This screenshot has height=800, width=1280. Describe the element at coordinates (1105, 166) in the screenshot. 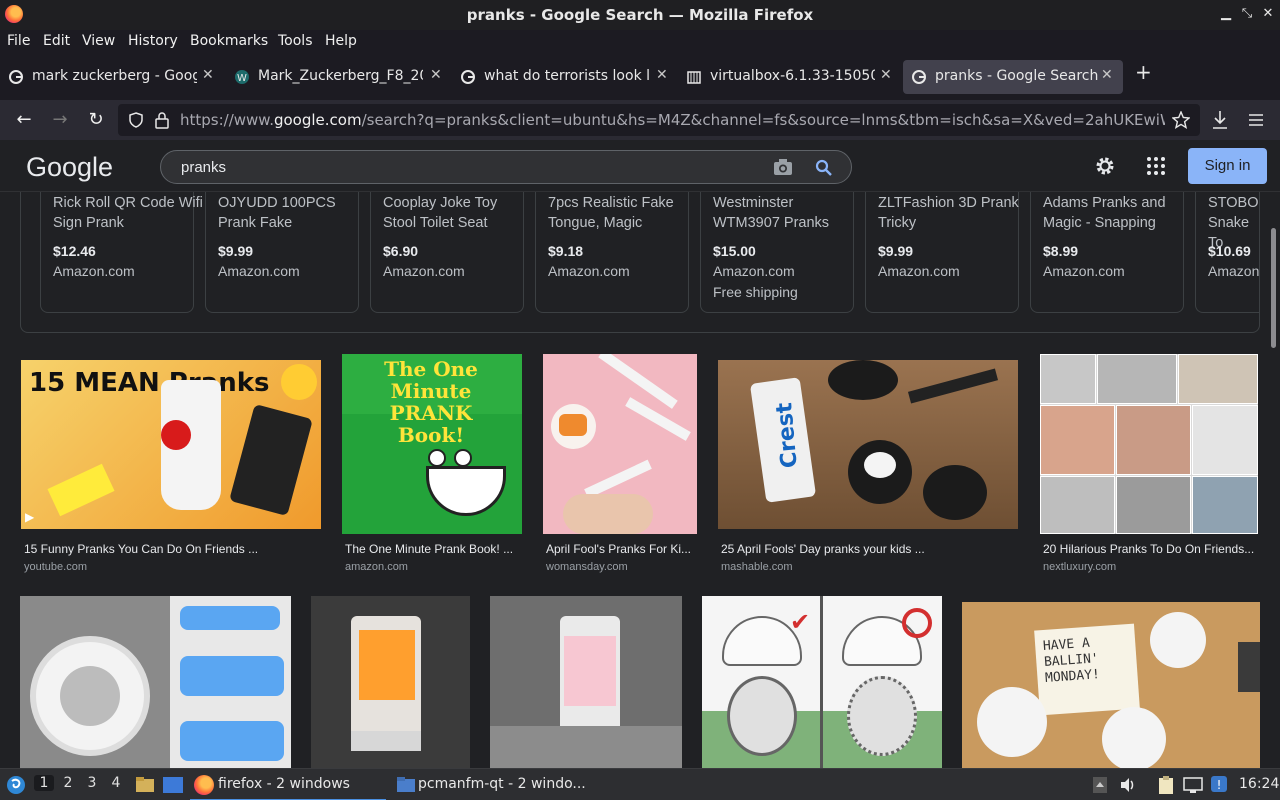

I see `settings-gear-icon` at that location.